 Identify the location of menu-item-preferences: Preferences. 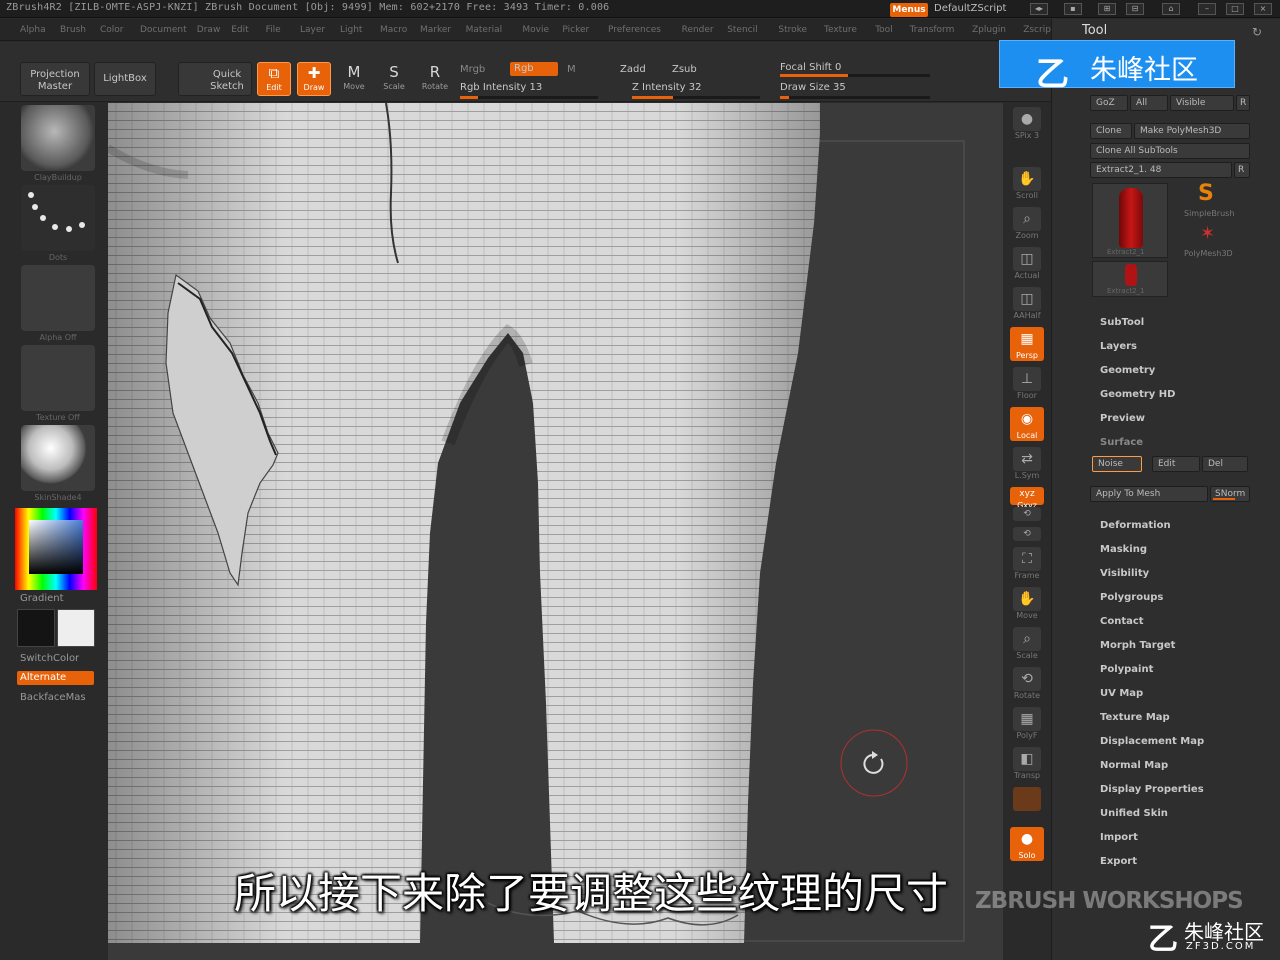
(634, 30).